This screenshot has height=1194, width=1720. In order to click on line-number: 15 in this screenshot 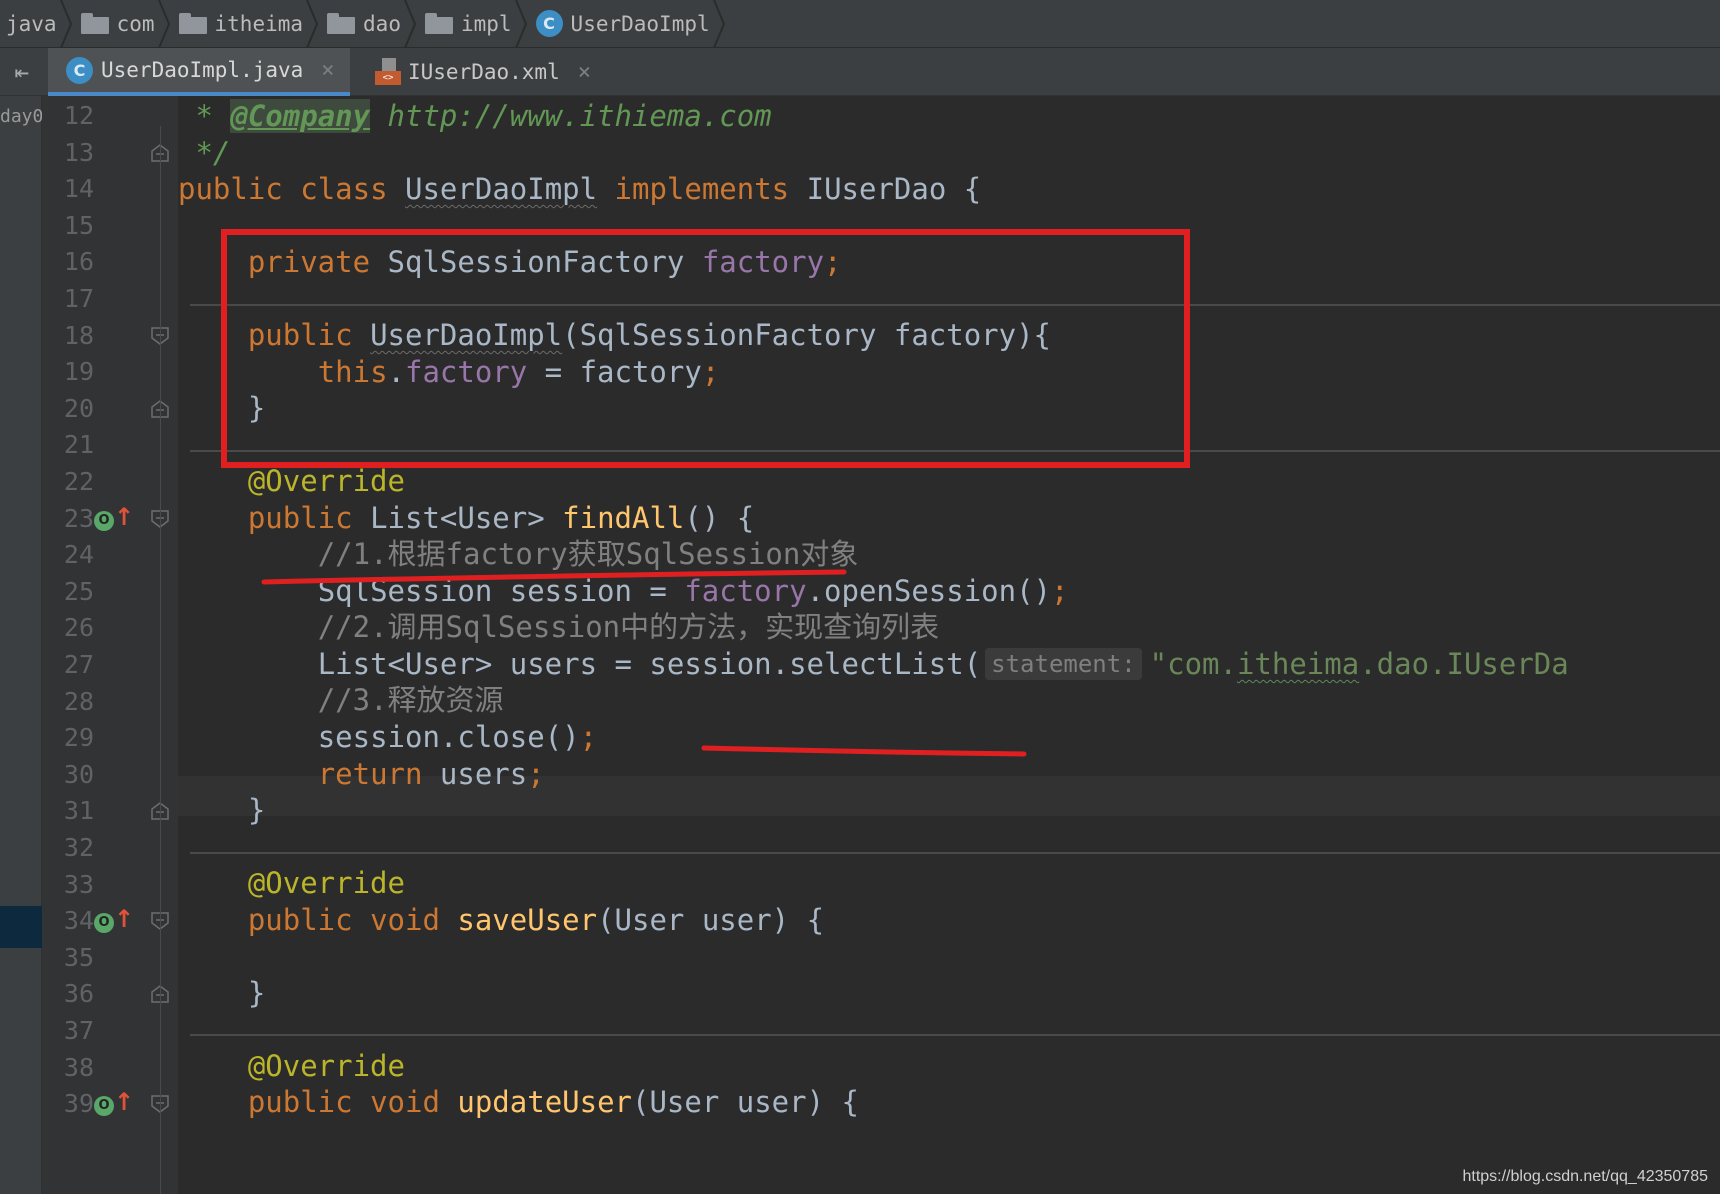, I will do `click(78, 225)`.